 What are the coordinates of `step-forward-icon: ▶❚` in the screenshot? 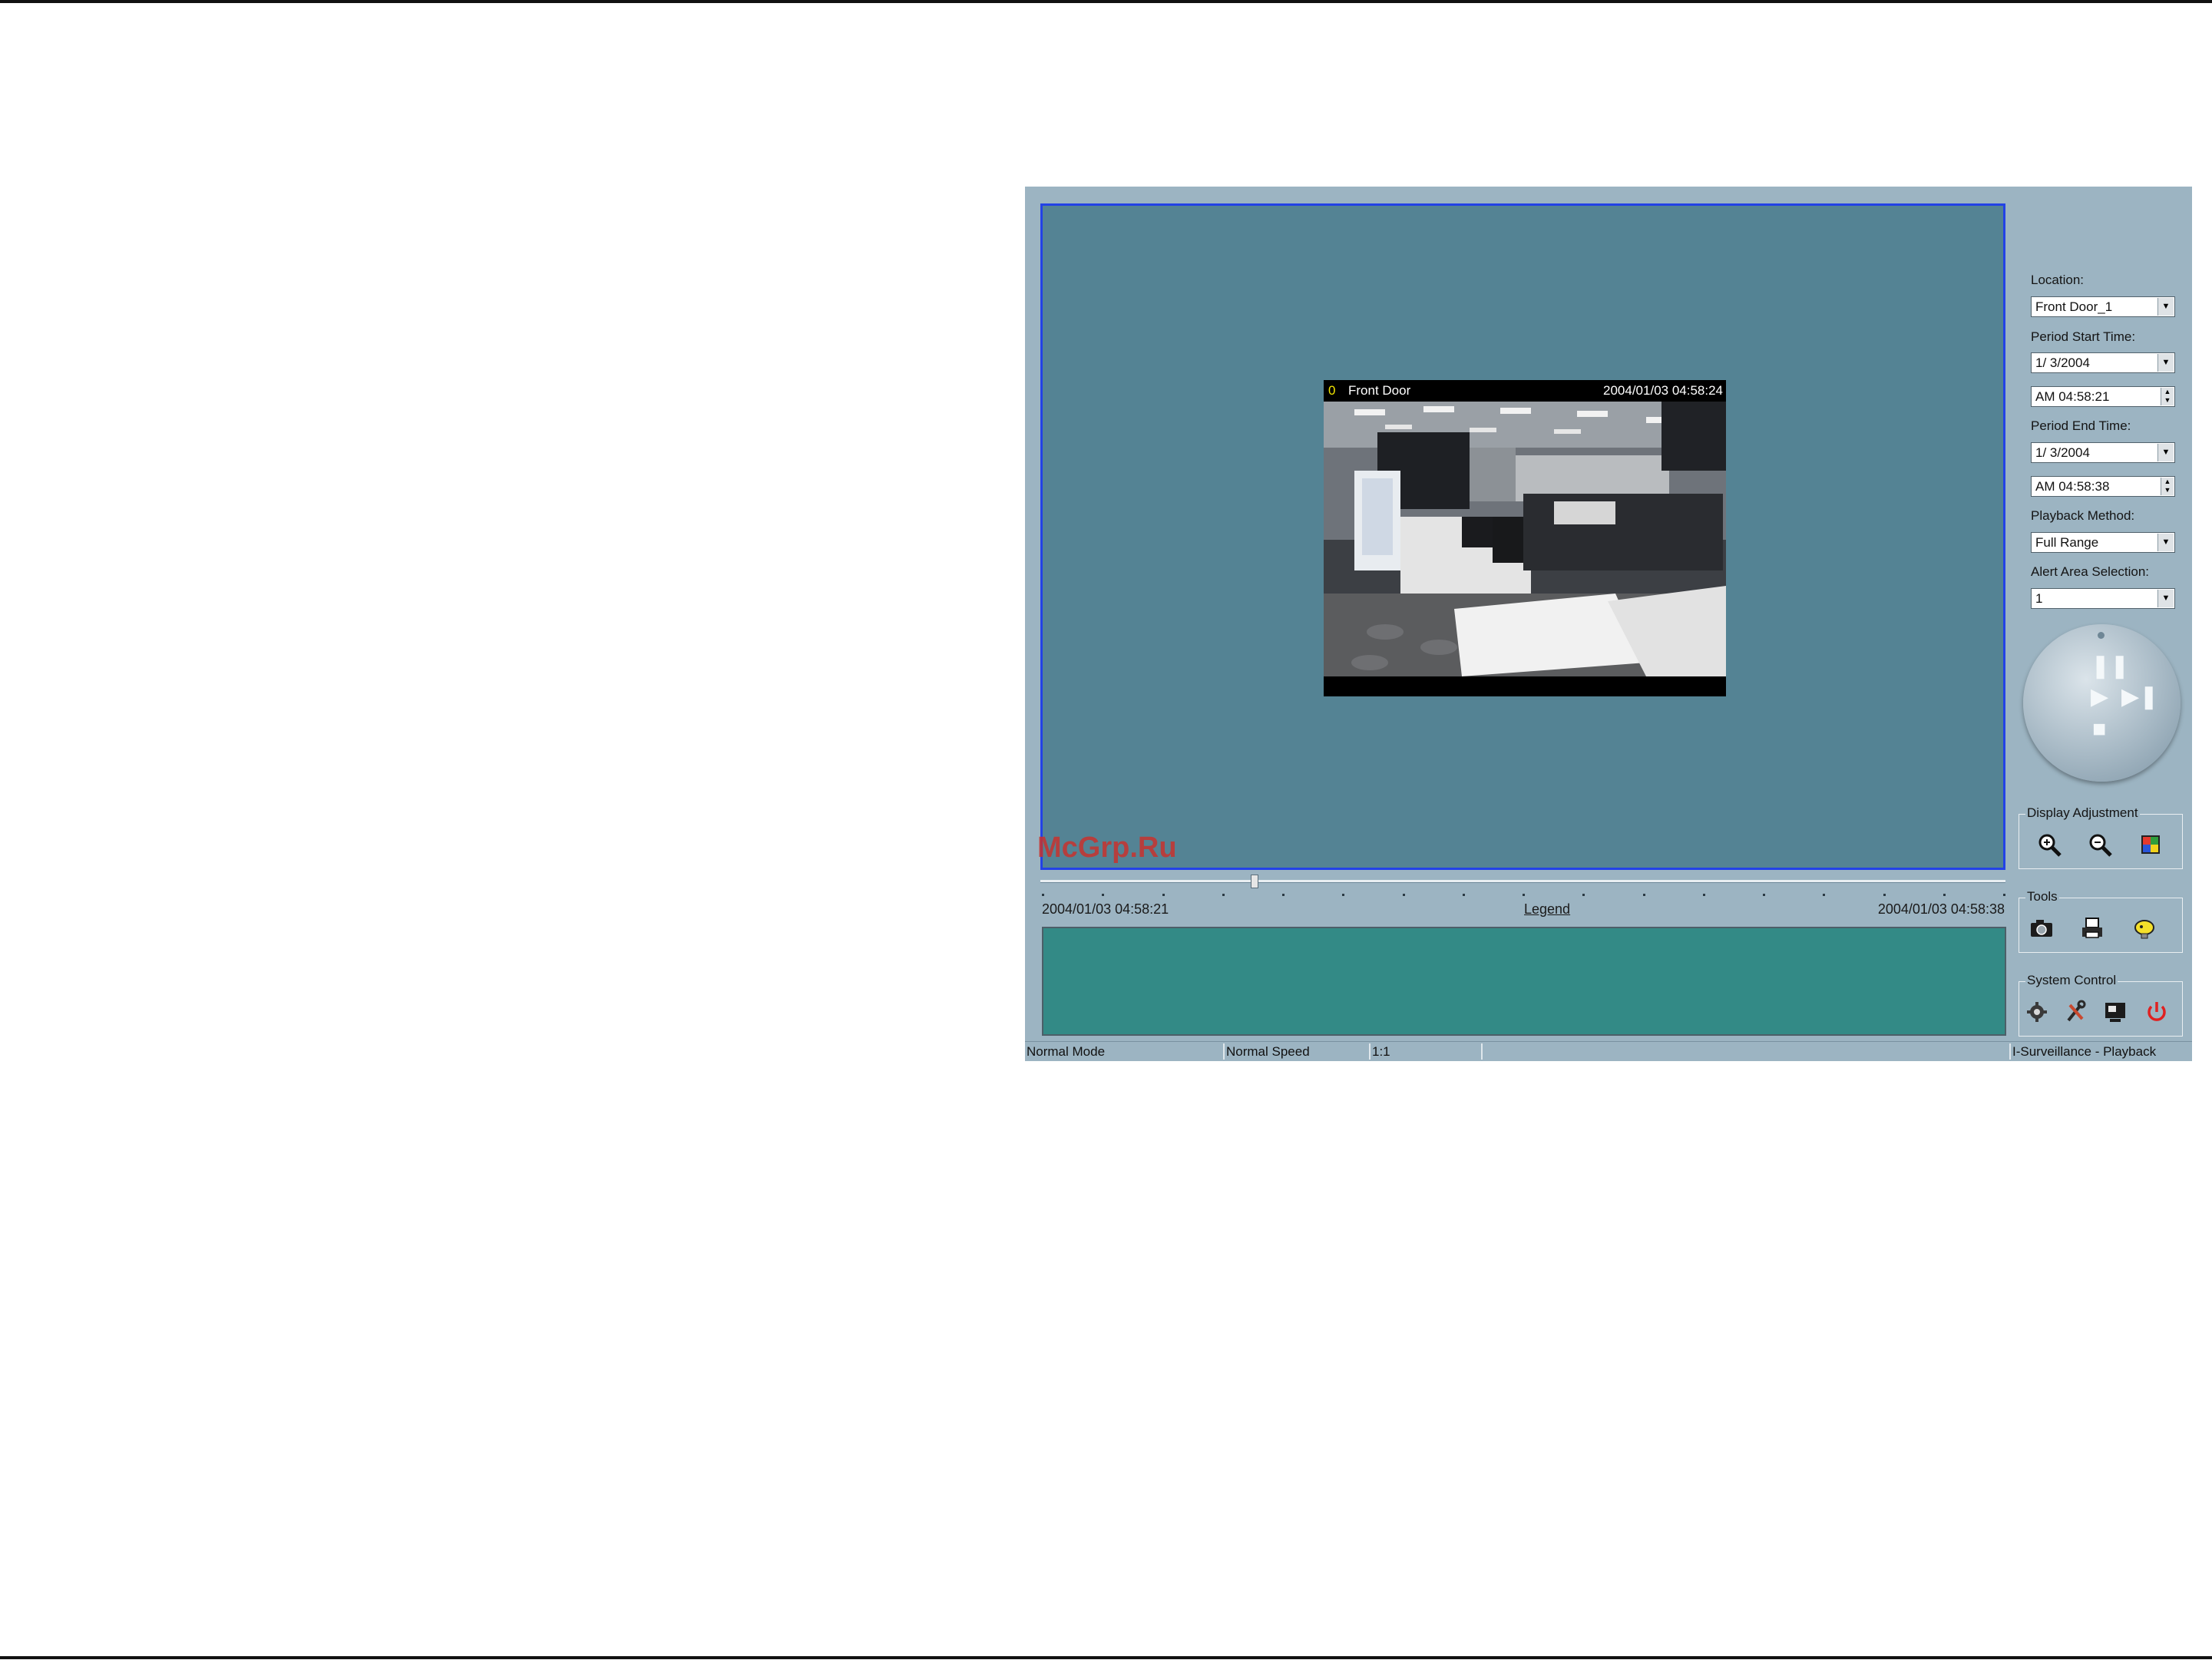 It's located at (2139, 697).